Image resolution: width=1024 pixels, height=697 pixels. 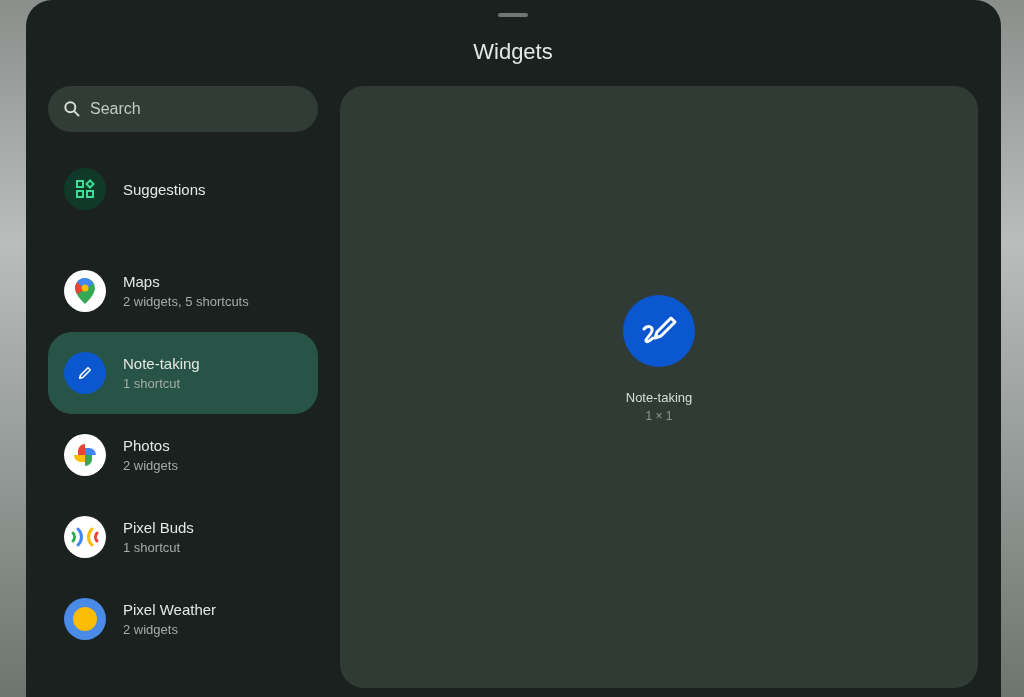 What do you see at coordinates (147, 445) in the screenshot?
I see `category-name: Photos` at bounding box center [147, 445].